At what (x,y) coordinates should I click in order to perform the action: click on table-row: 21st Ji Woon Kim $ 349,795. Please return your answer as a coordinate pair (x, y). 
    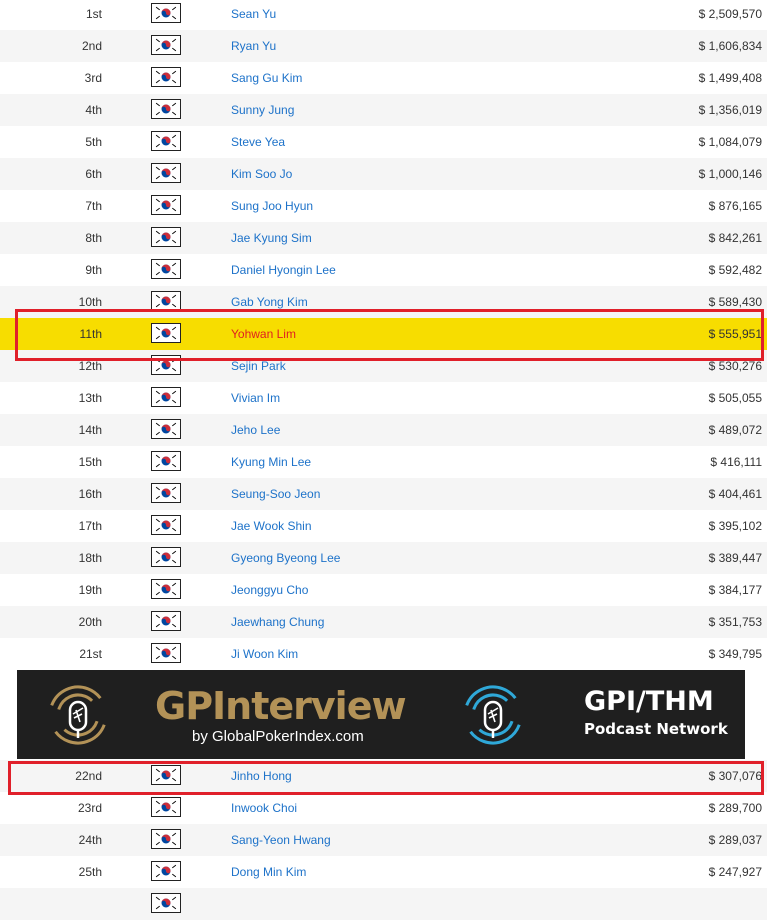
    Looking at the image, I should click on (383, 654).